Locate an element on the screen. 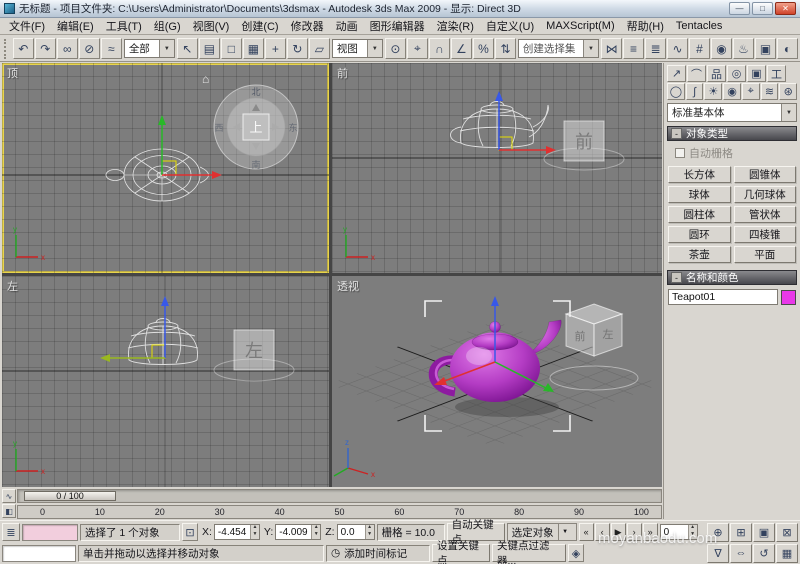  pan-icon: ⇔ is located at coordinates (741, 553).